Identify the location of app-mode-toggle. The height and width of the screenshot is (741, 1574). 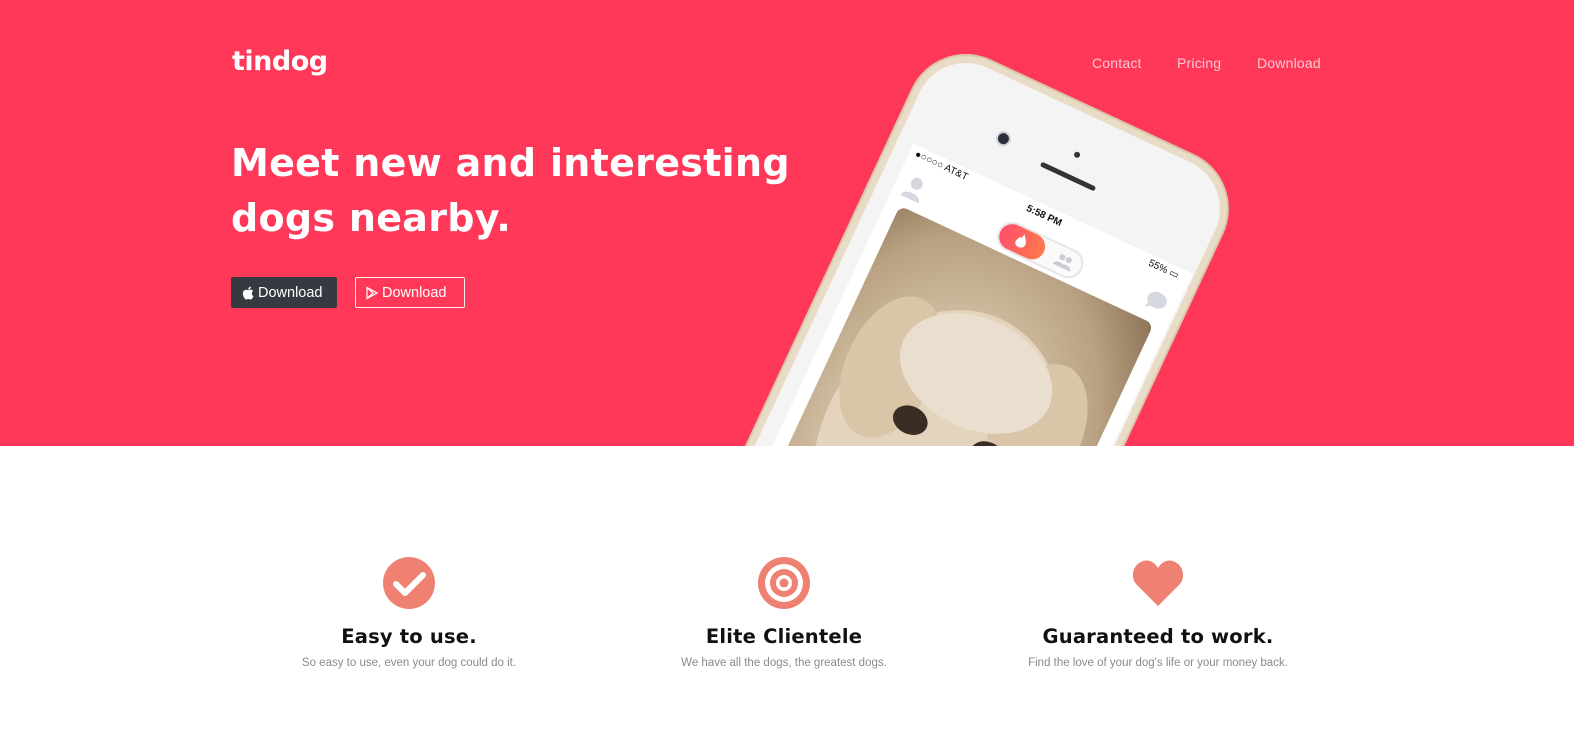
(1040, 250).